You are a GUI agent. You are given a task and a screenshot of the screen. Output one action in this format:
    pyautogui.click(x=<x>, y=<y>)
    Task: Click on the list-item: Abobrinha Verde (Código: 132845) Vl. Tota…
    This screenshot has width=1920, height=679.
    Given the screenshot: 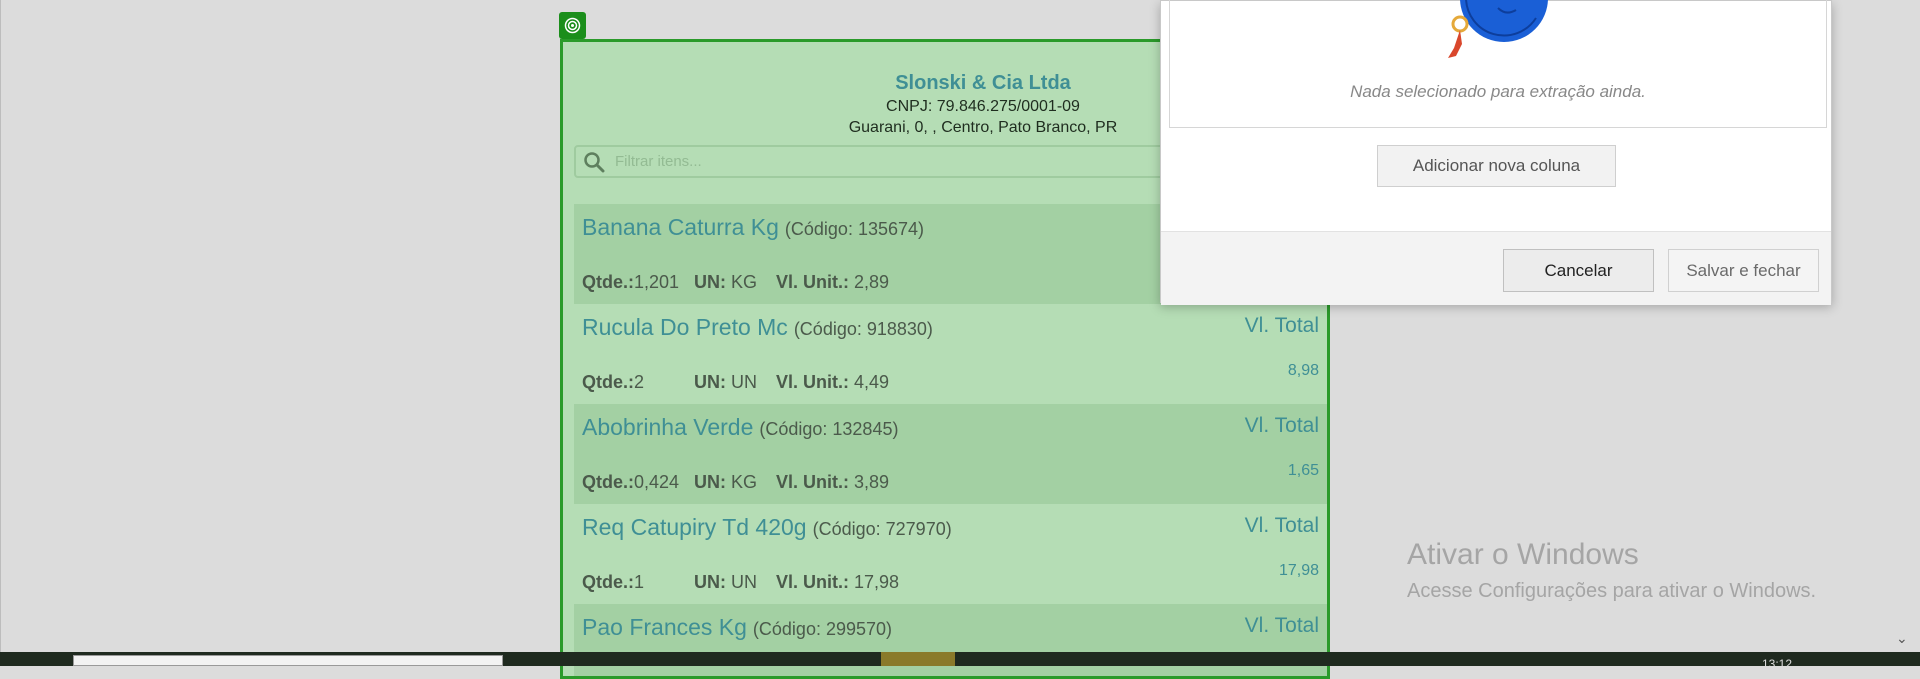 What is the action you would take?
    pyautogui.click(x=950, y=454)
    